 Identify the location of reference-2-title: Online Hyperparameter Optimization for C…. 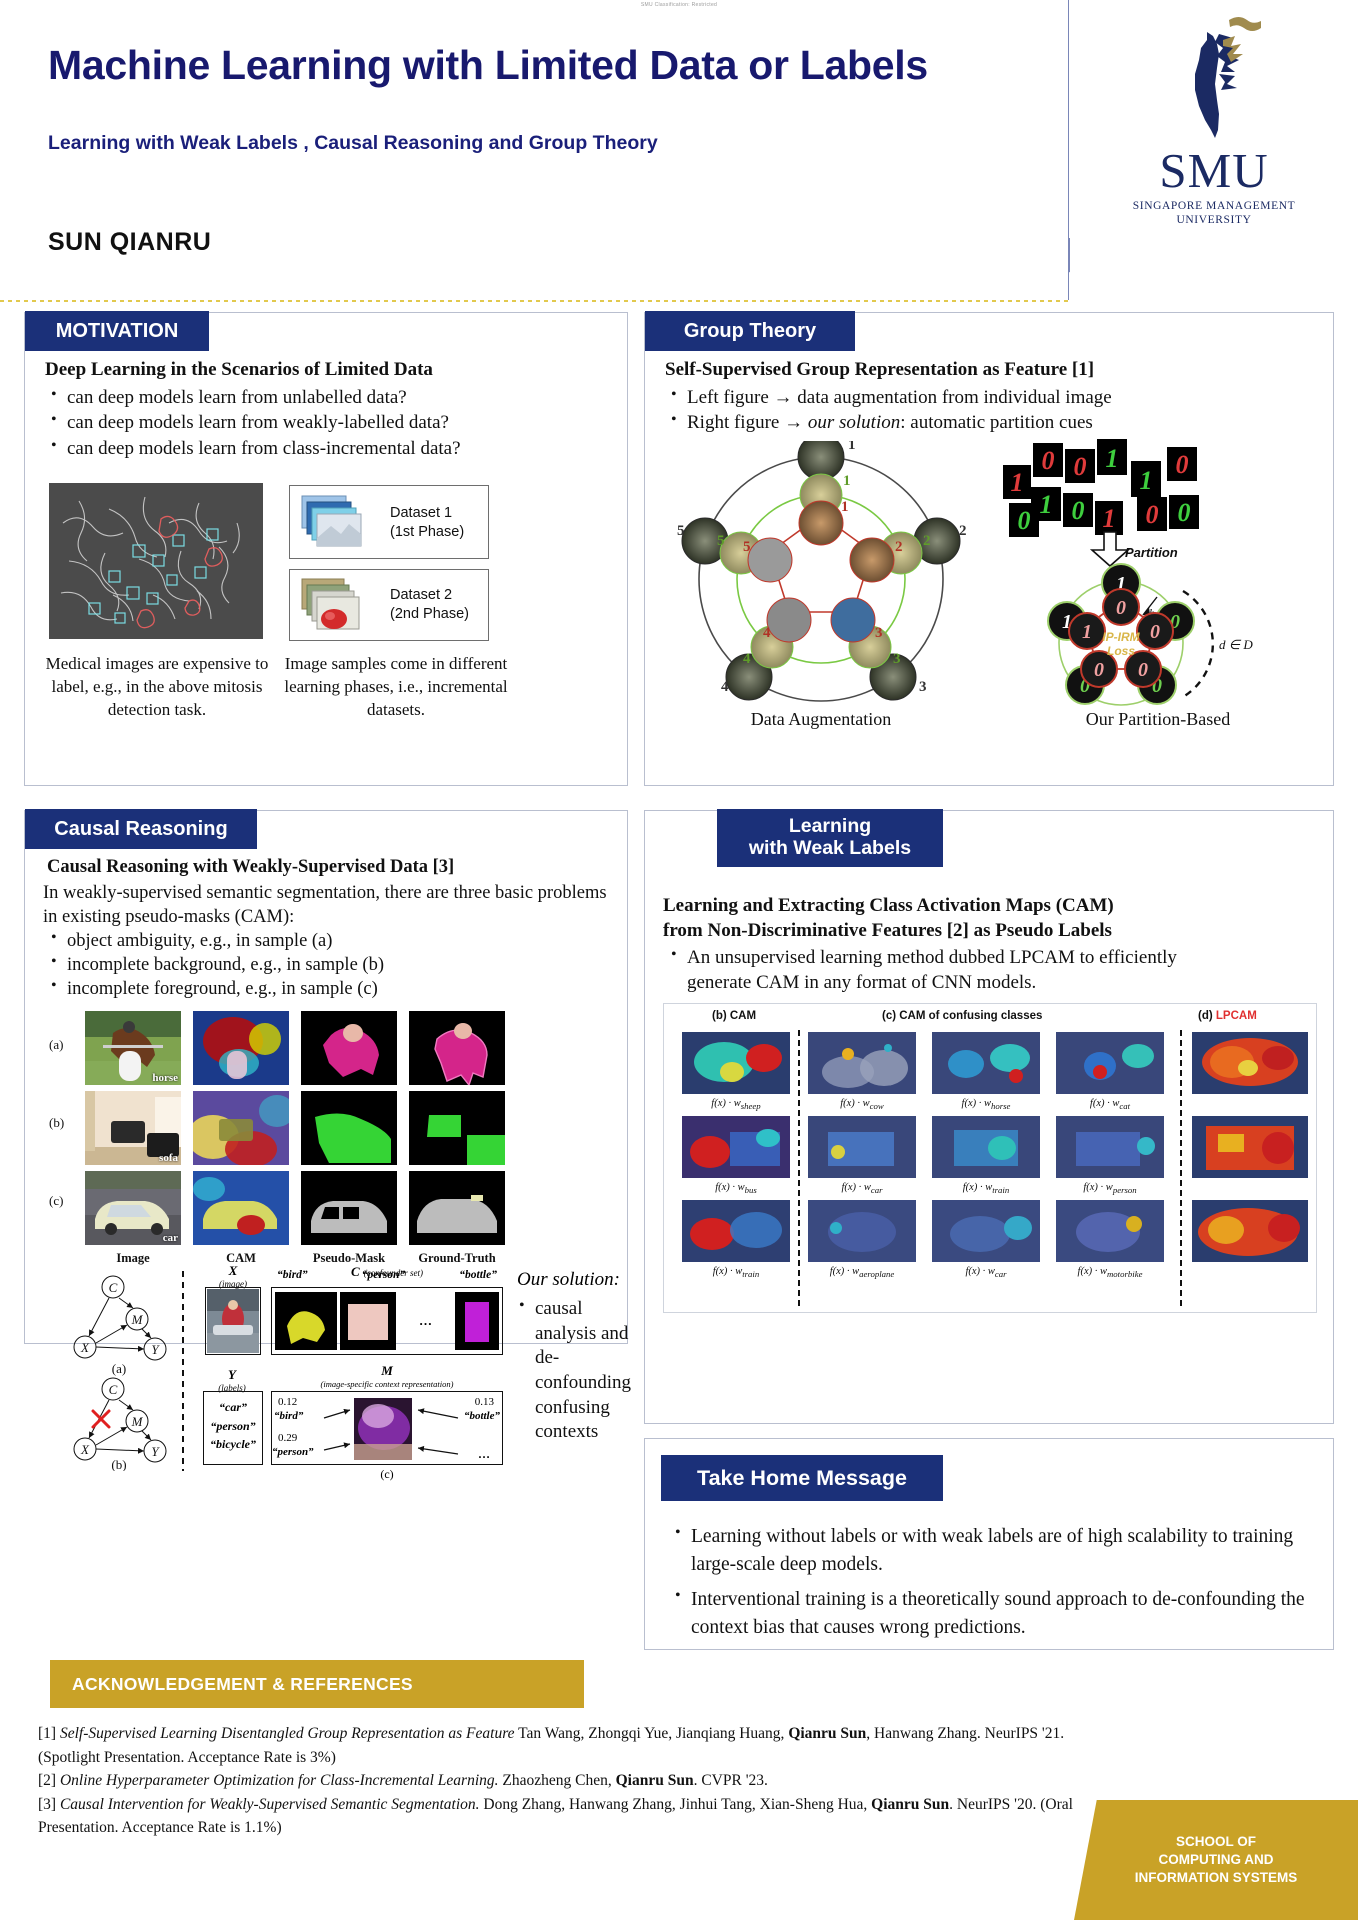
(279, 1781).